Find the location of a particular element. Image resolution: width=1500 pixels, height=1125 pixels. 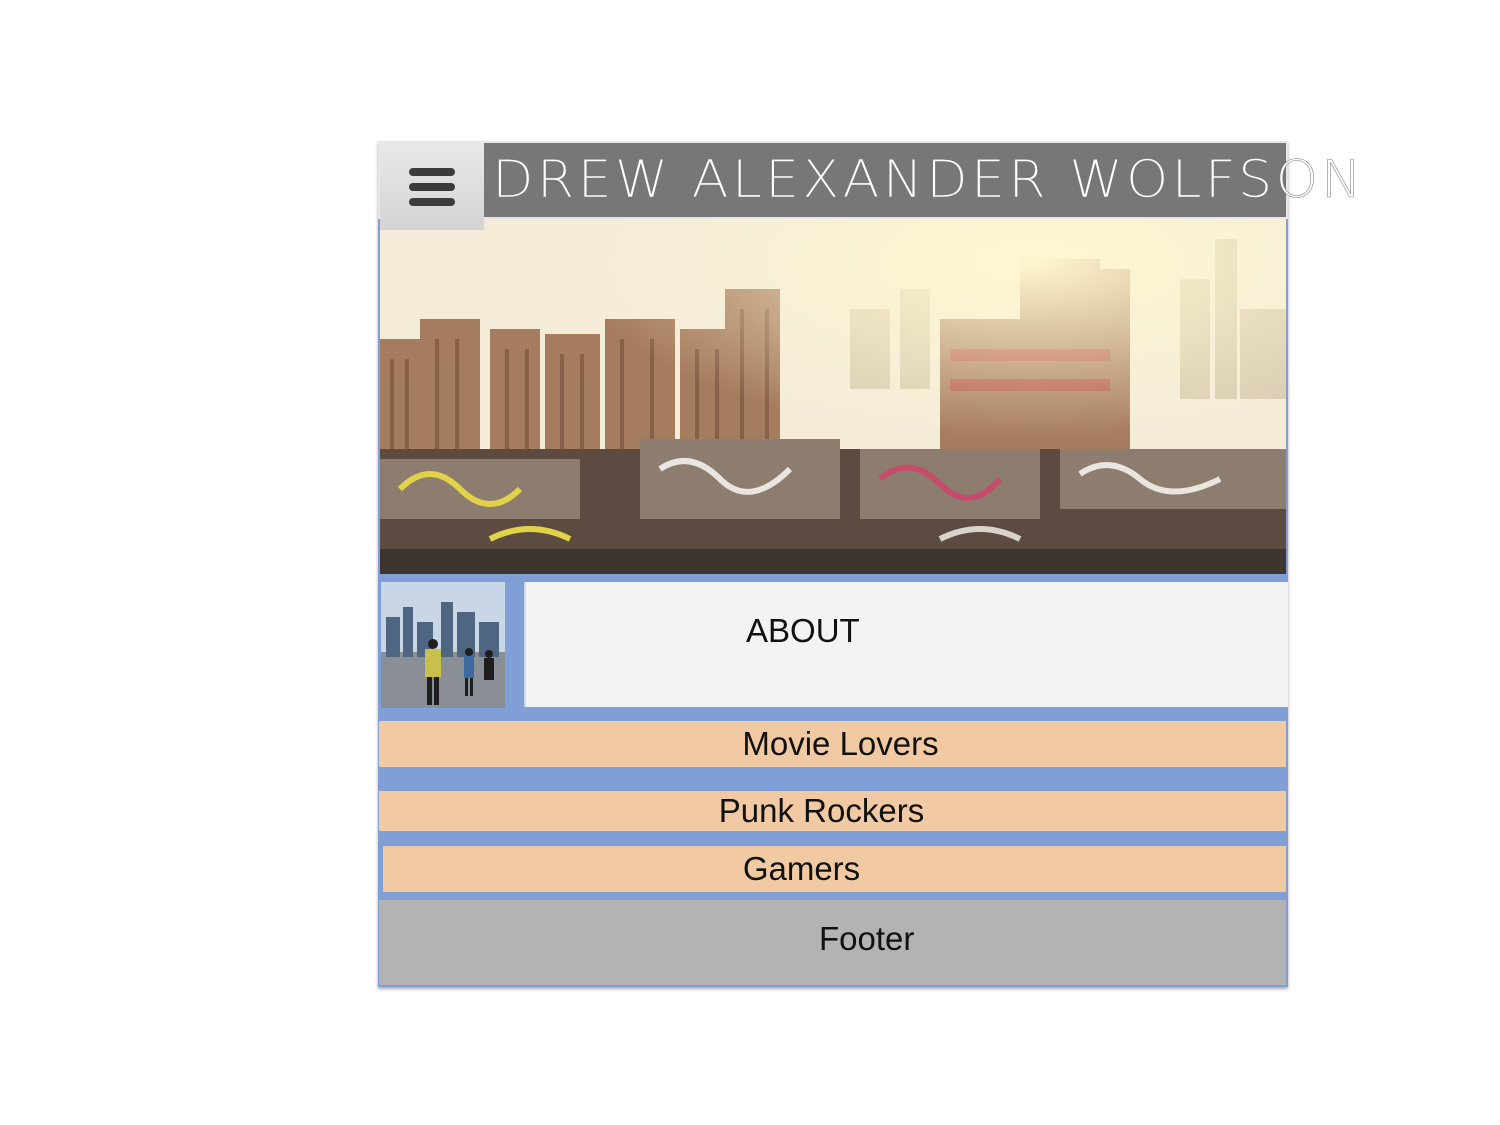

about-thumbnail is located at coordinates (443, 645).